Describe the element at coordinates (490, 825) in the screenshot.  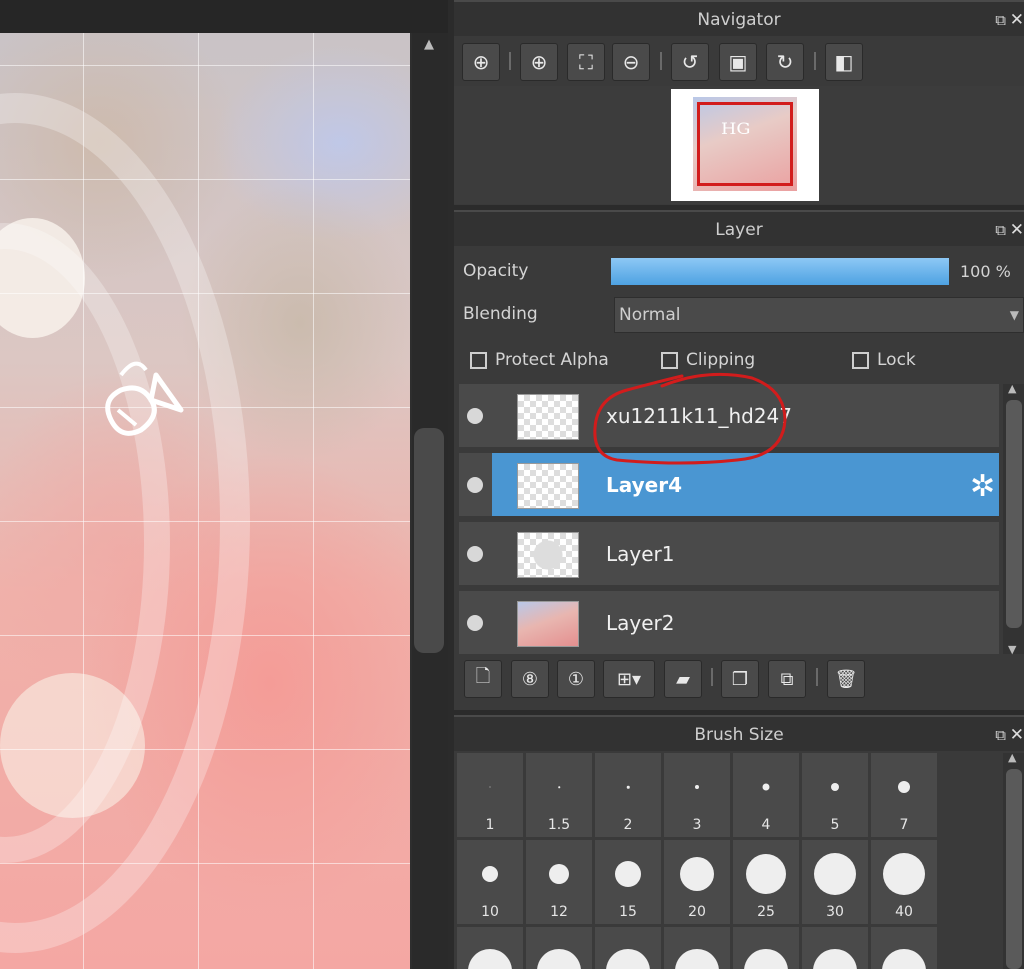
I see `brush-size-label: 1` at that location.